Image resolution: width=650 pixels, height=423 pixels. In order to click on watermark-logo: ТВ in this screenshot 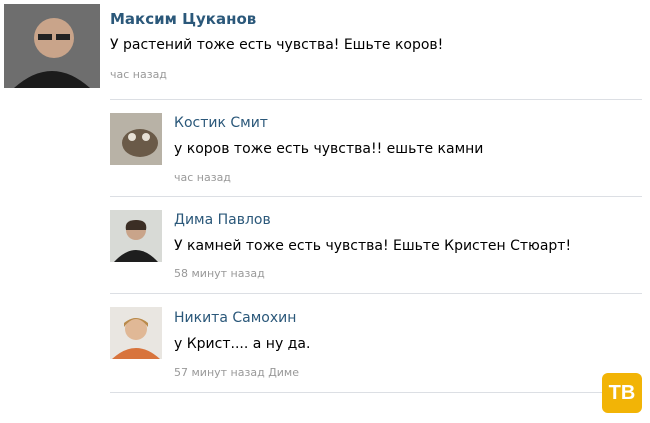, I will do `click(622, 393)`.